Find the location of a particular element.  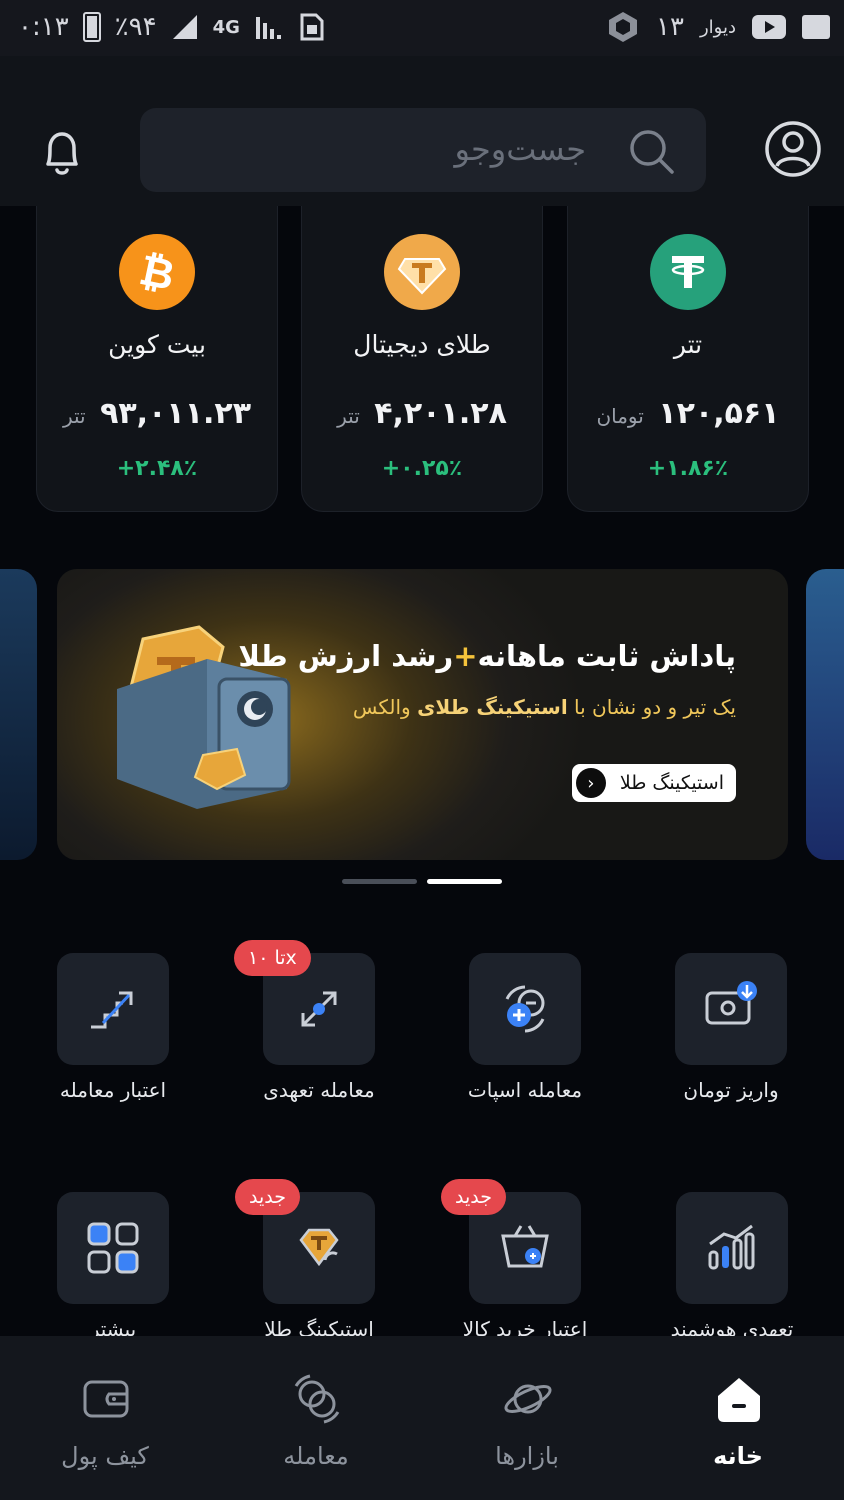

carousel-prev-slide is located at coordinates (18, 714).